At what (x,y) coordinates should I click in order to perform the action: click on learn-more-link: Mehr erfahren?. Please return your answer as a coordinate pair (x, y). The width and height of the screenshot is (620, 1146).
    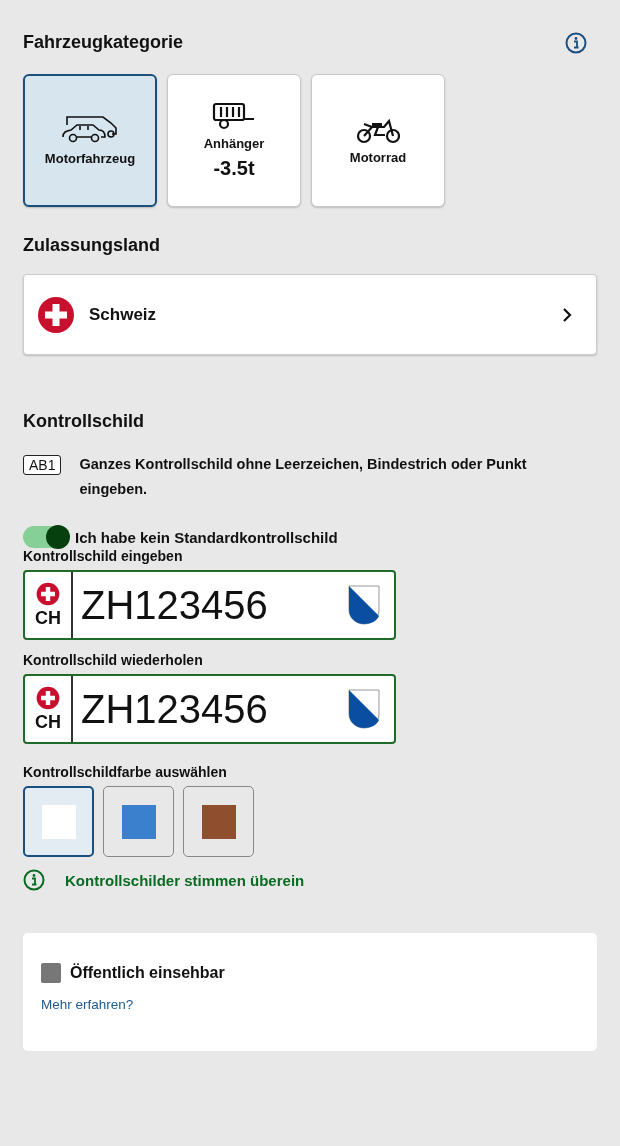
    Looking at the image, I should click on (87, 1004).